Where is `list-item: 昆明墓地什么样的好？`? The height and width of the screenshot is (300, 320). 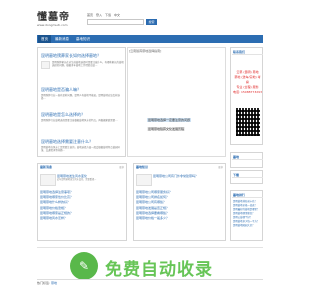
list-item: 昆明墓地什么样的好？ is located at coordinates (56, 202).